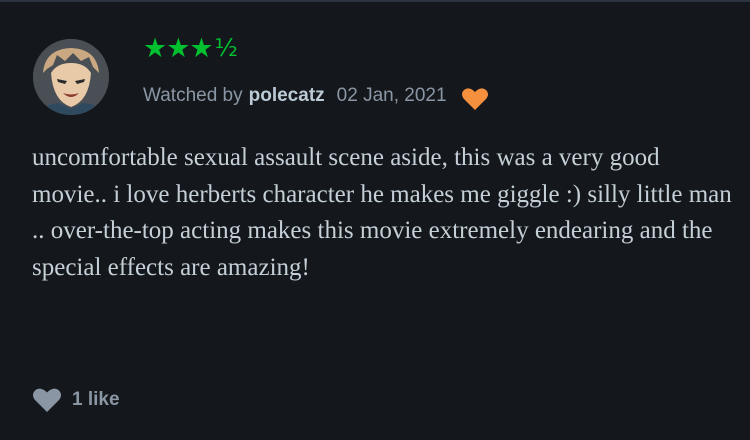  What do you see at coordinates (287, 96) in the screenshot?
I see `username-link: polecatz` at bounding box center [287, 96].